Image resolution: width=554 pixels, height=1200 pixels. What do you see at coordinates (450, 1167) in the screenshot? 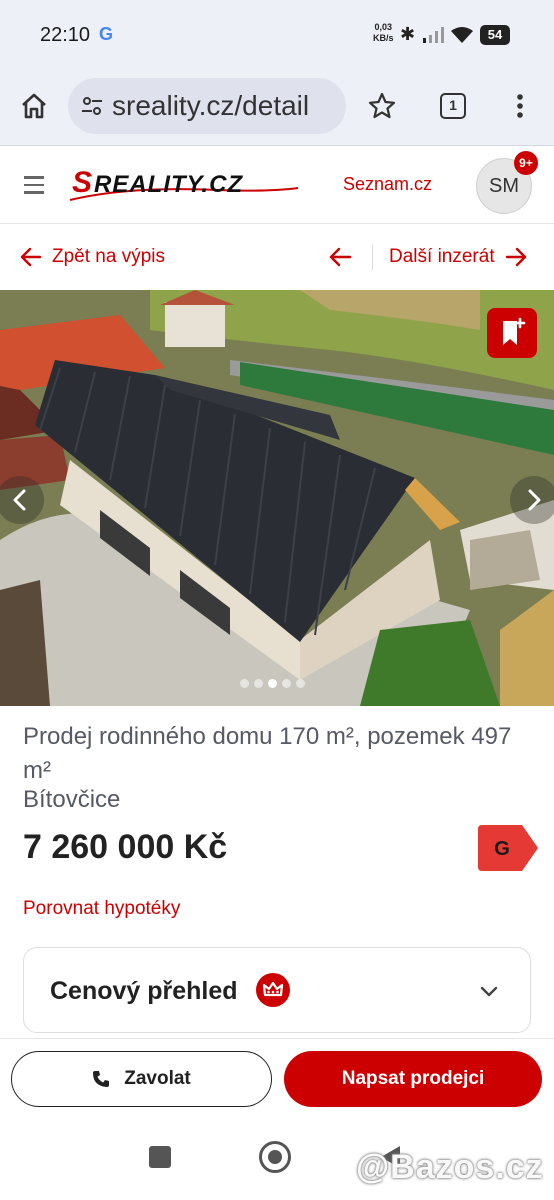
I see `bazos-watermark: @Bazos.cz` at bounding box center [450, 1167].